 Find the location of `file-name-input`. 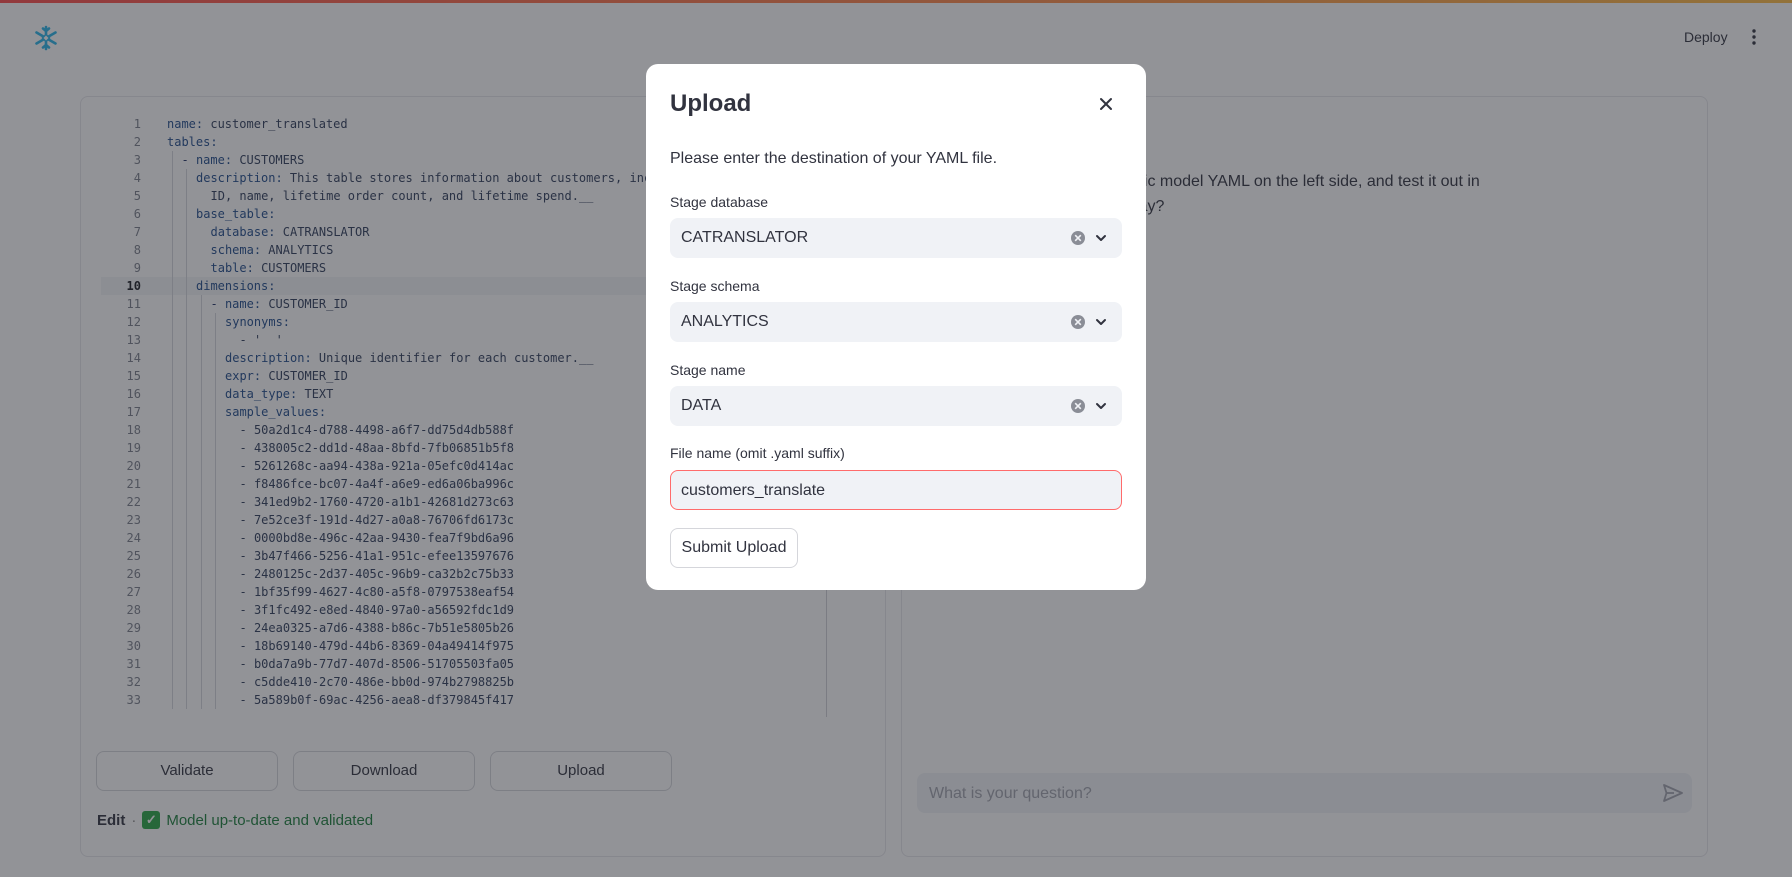

file-name-input is located at coordinates (896, 491).